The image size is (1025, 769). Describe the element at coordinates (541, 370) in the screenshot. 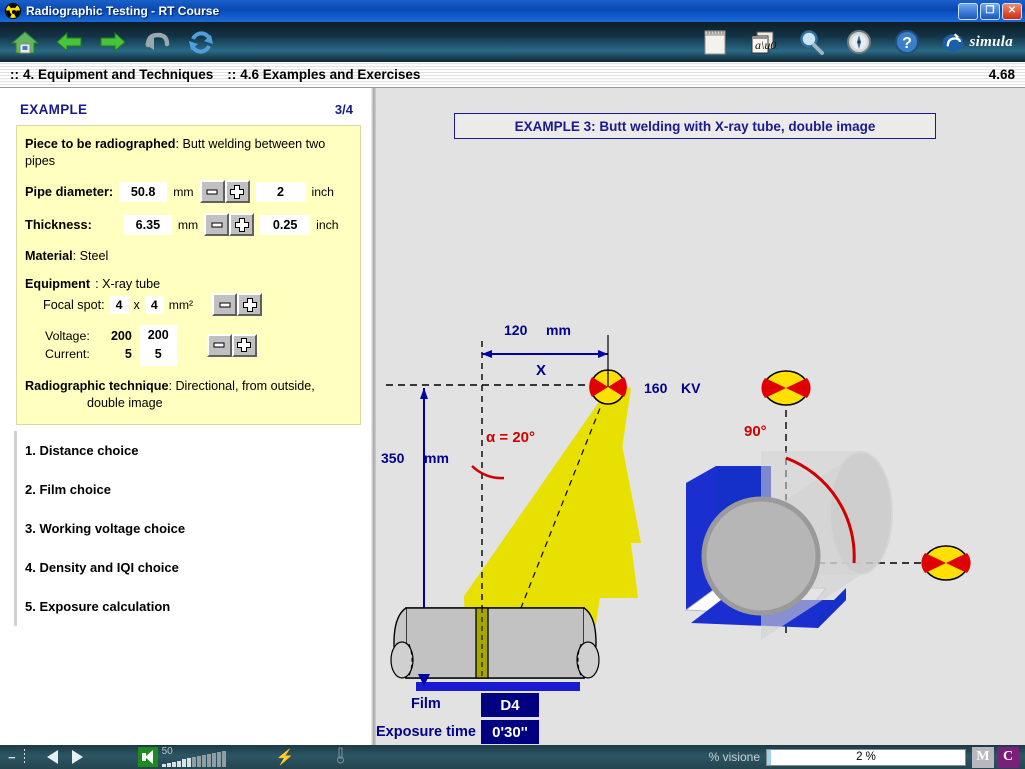

I see `dim-x-label: X` at that location.